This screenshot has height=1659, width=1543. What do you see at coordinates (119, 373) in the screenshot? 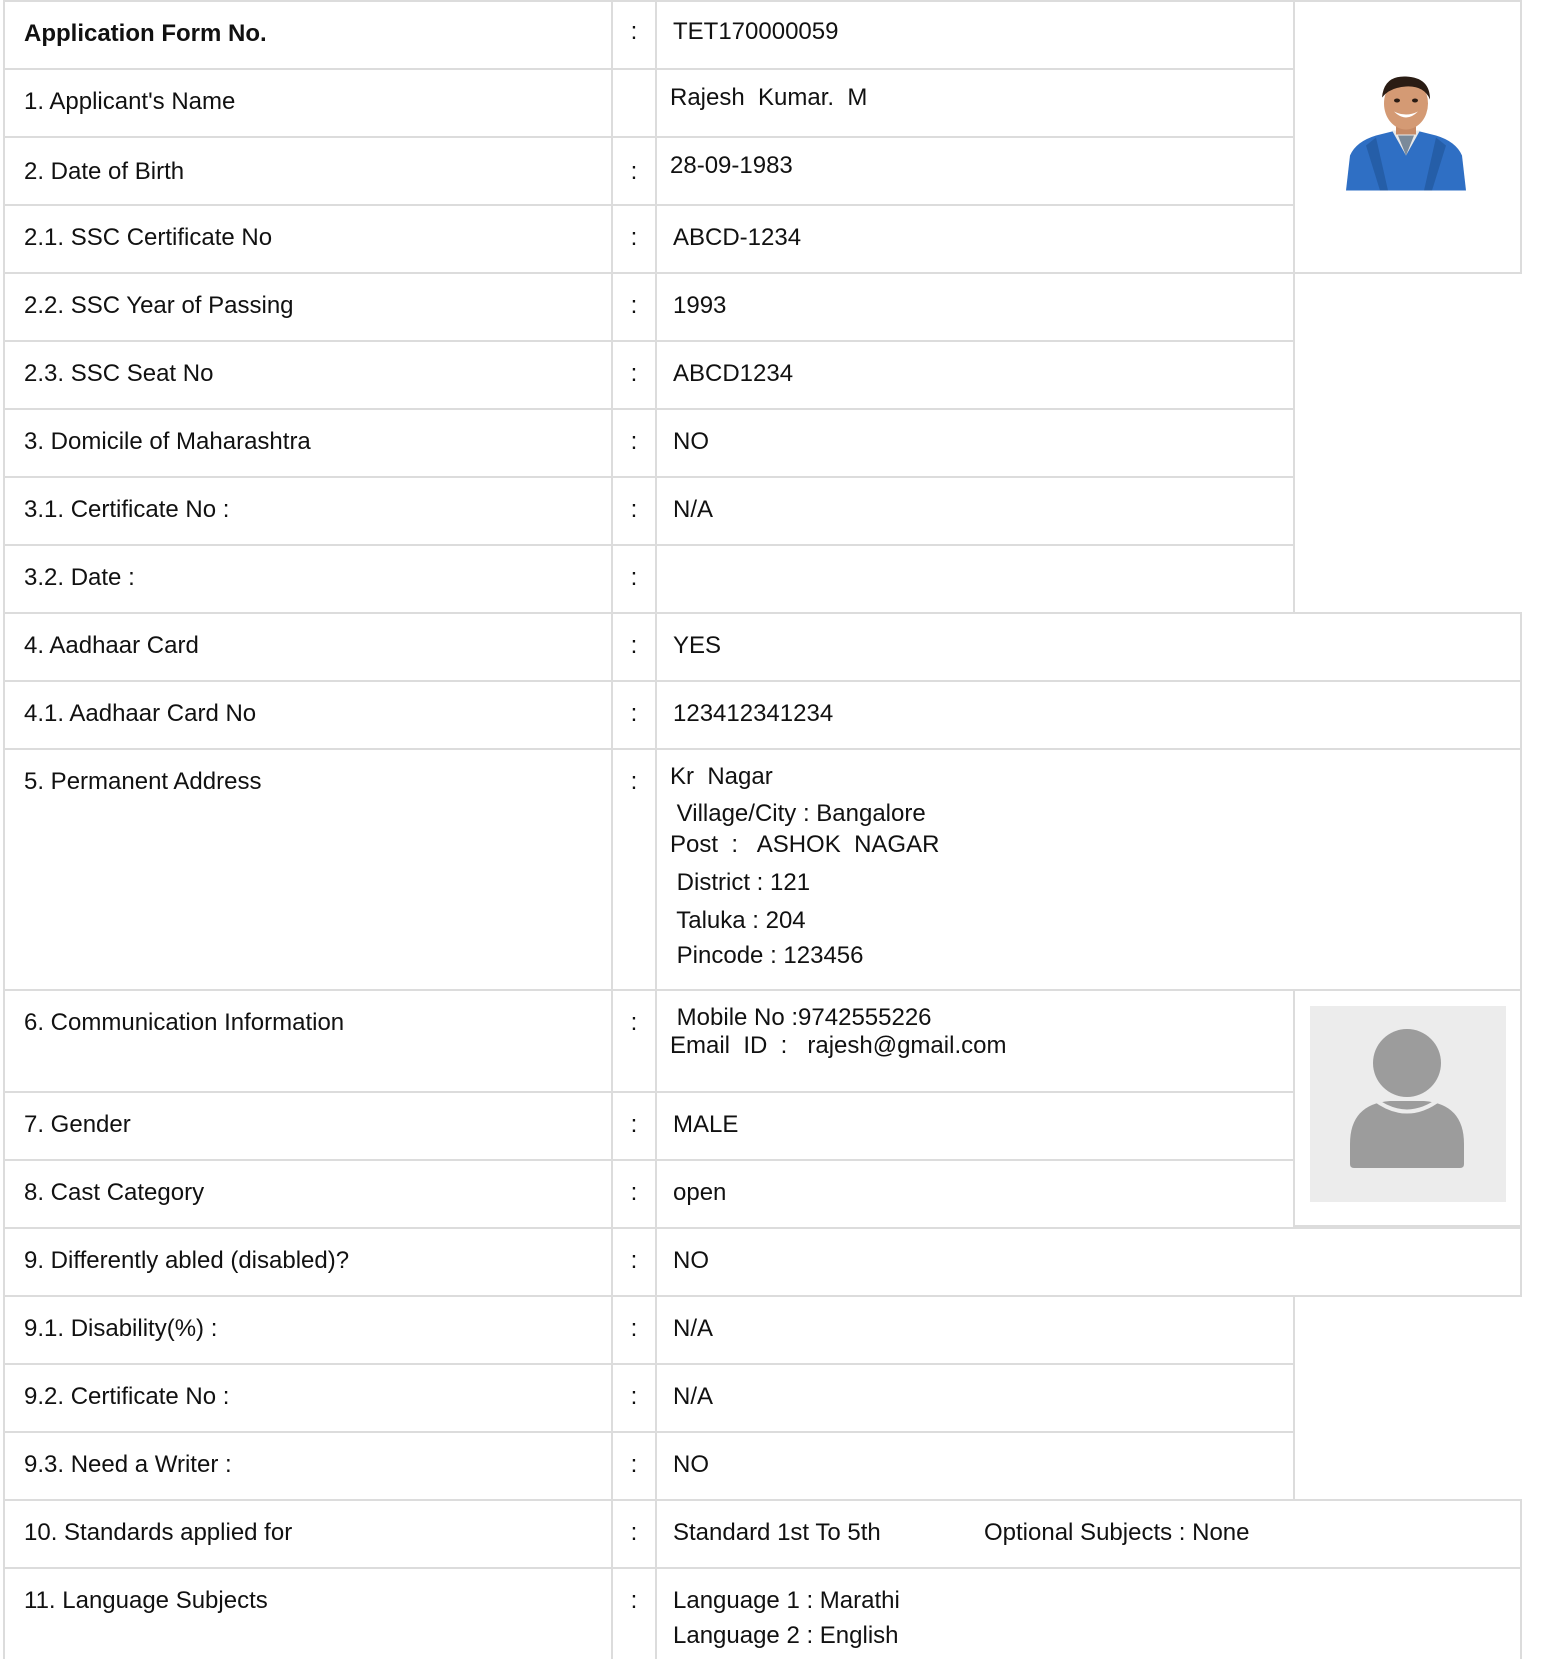
I see `ssc-seat-label: 2.3. SSC Seat No` at bounding box center [119, 373].